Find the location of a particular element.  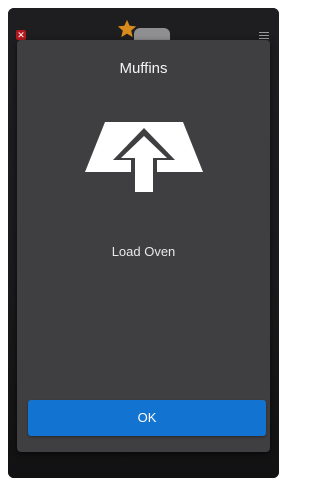

ok-button: OK is located at coordinates (147, 418).